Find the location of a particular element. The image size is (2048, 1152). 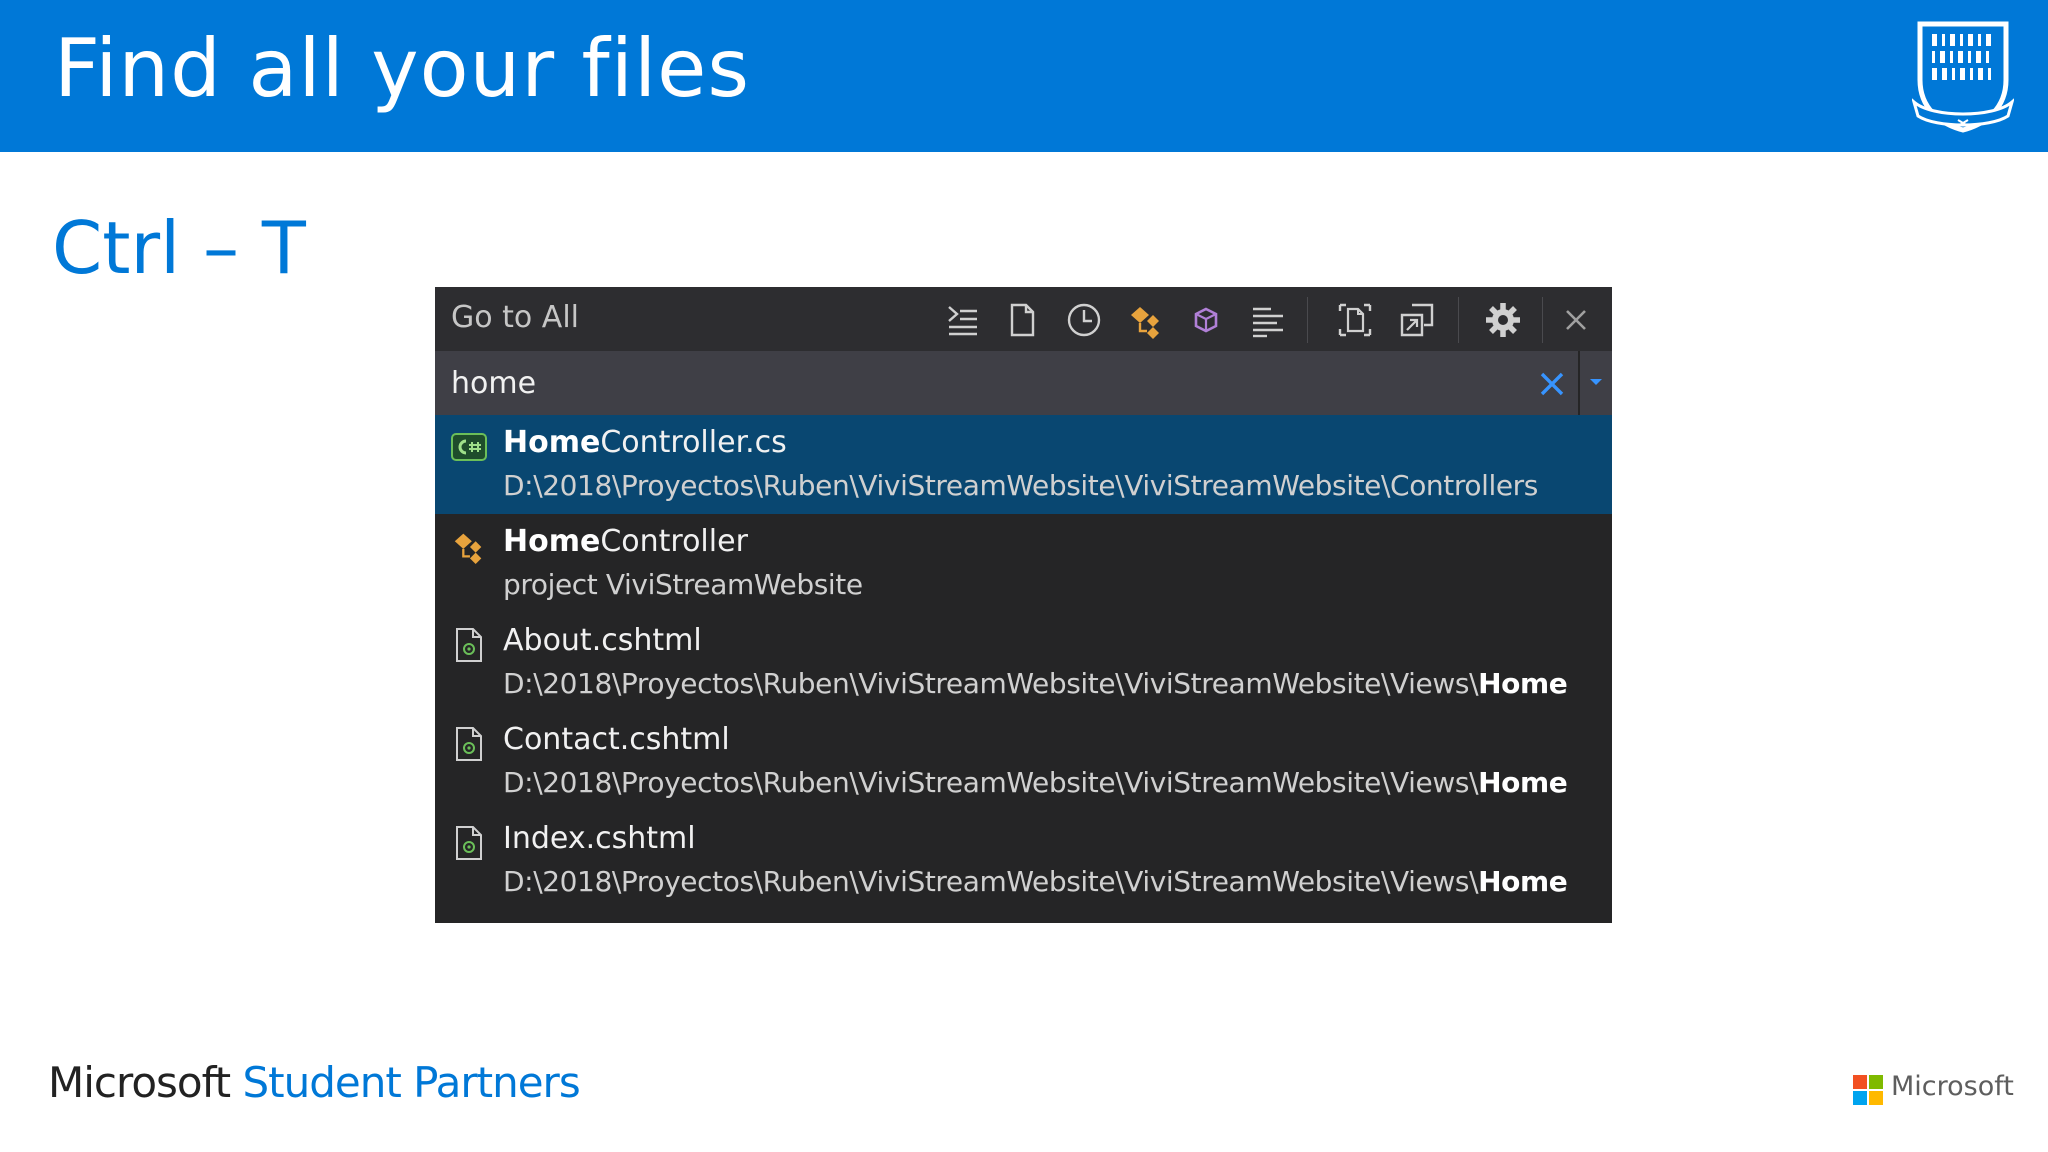

separate-window-icon is located at coordinates (1417, 320).